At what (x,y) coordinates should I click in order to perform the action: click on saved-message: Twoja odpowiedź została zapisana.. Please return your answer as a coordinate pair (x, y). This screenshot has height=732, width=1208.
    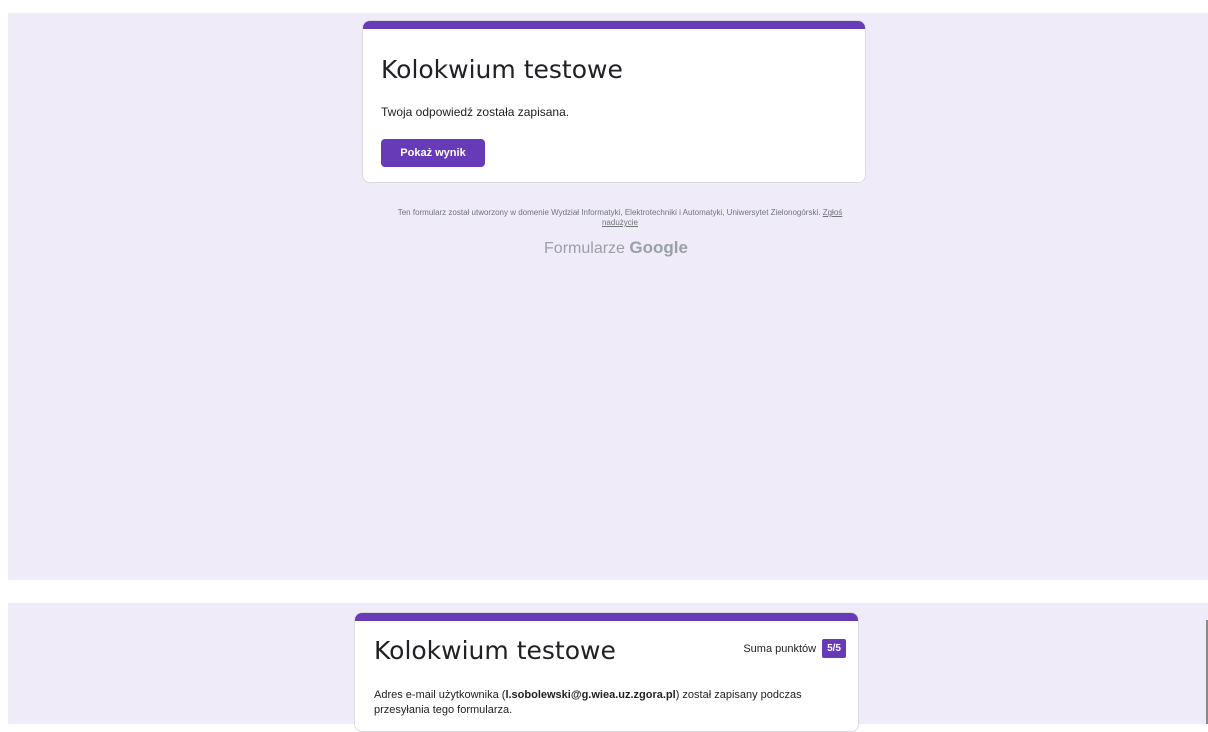
    Looking at the image, I should click on (475, 112).